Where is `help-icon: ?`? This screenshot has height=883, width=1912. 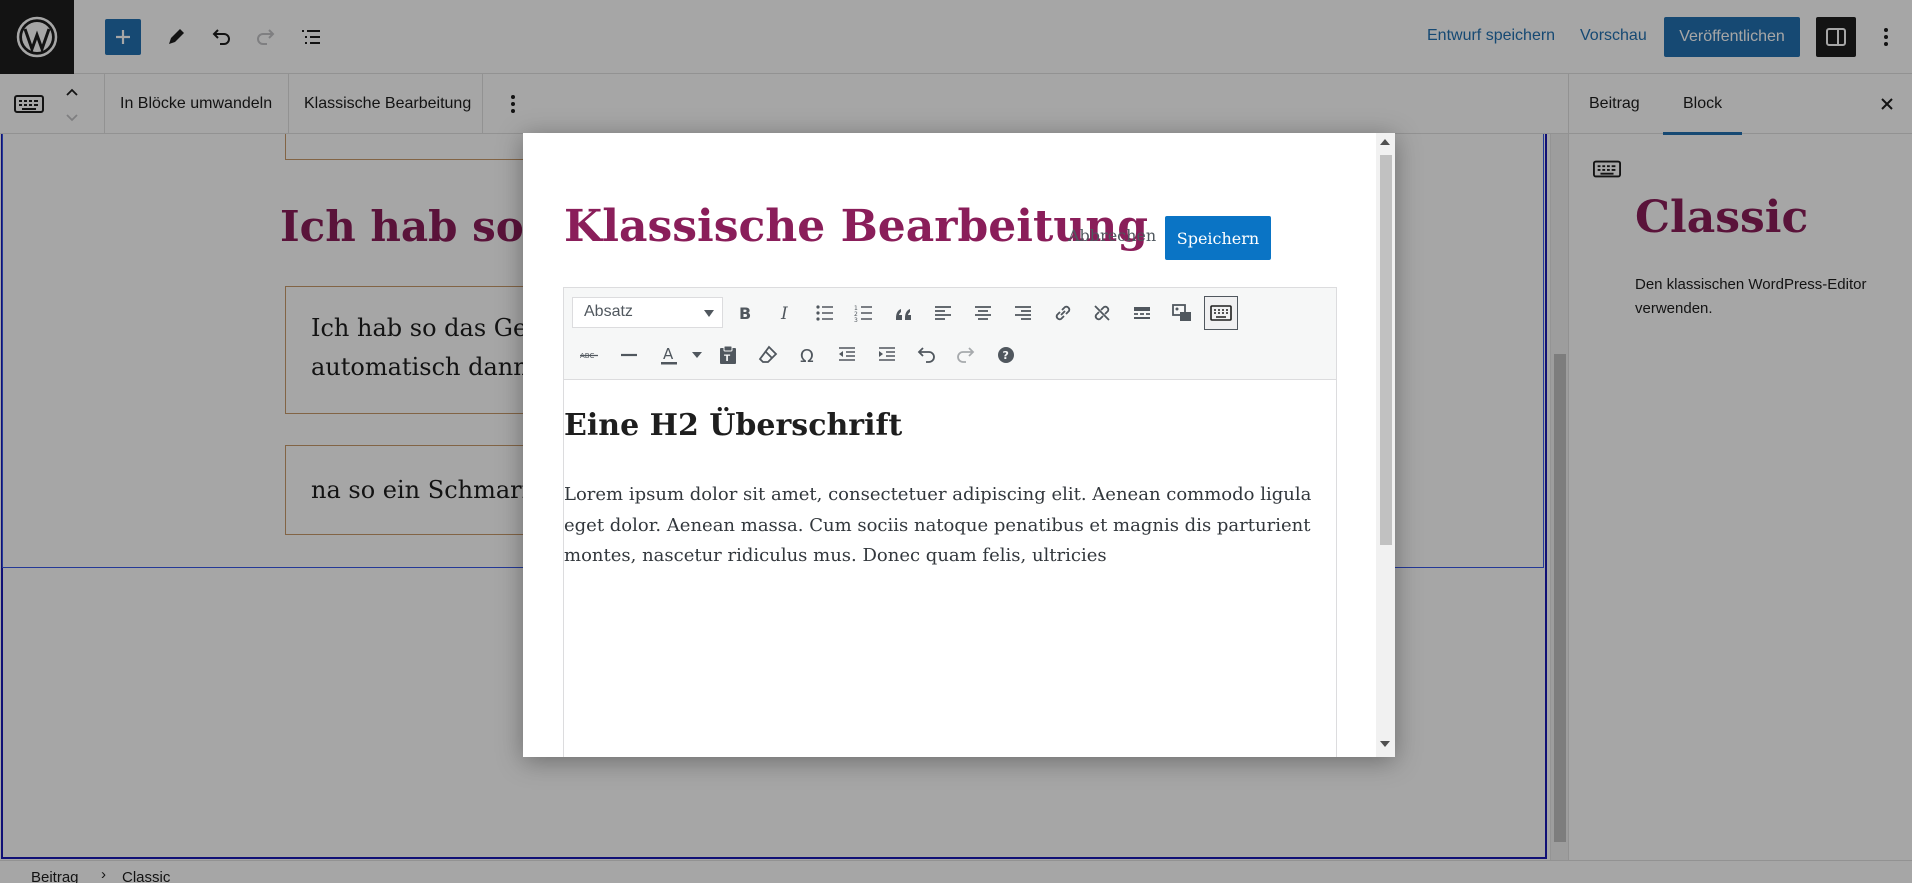
help-icon: ? is located at coordinates (1006, 355).